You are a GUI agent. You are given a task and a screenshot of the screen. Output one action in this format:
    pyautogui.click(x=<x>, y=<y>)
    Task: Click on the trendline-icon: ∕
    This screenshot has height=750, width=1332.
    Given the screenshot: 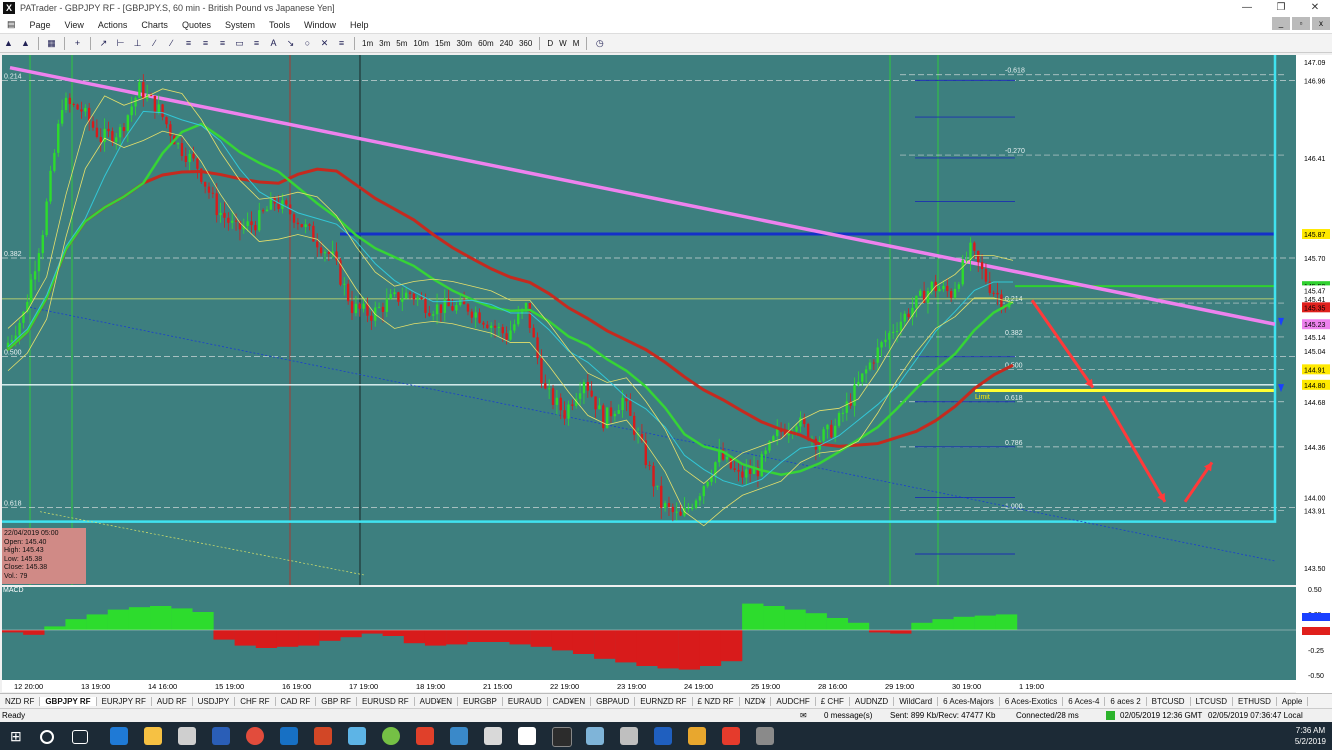 What is the action you would take?
    pyautogui.click(x=154, y=43)
    